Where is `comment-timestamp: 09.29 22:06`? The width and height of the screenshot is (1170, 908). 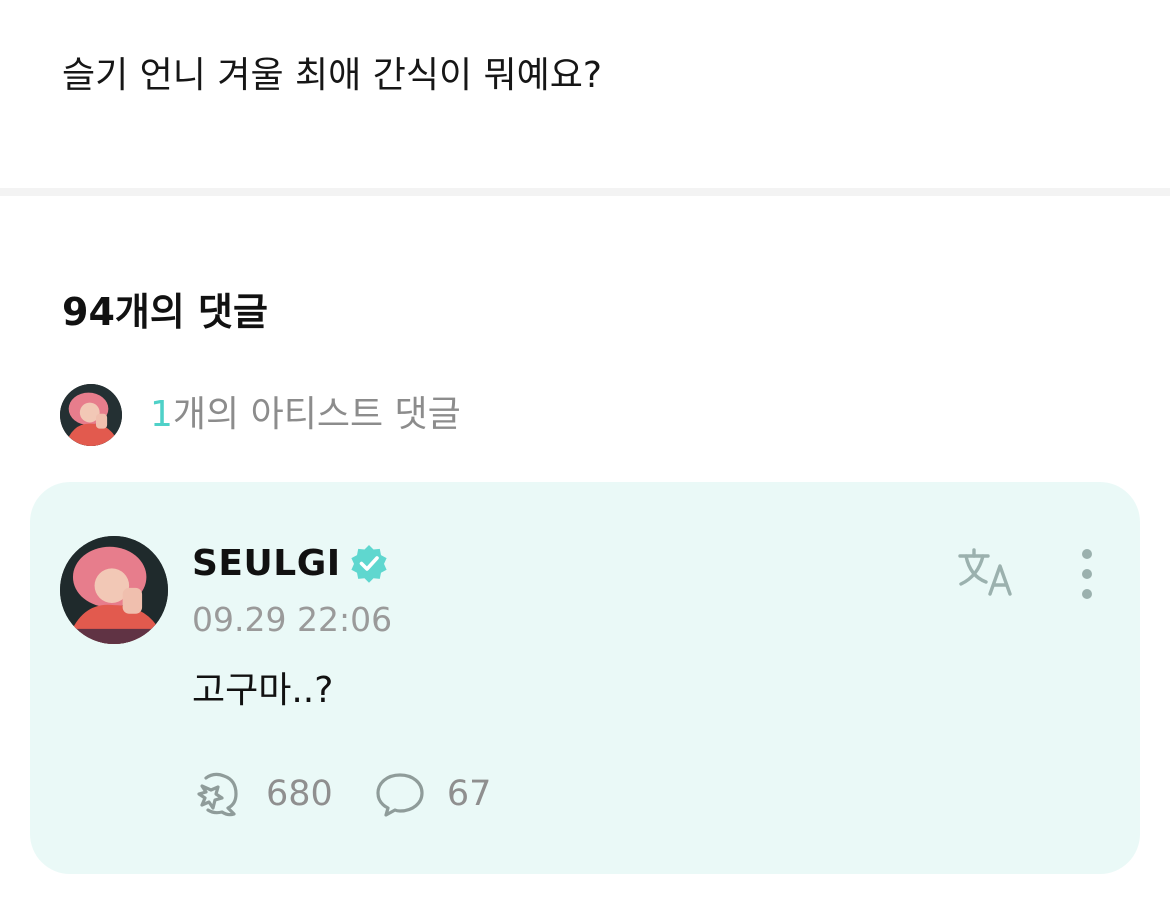 comment-timestamp: 09.29 22:06 is located at coordinates (292, 619).